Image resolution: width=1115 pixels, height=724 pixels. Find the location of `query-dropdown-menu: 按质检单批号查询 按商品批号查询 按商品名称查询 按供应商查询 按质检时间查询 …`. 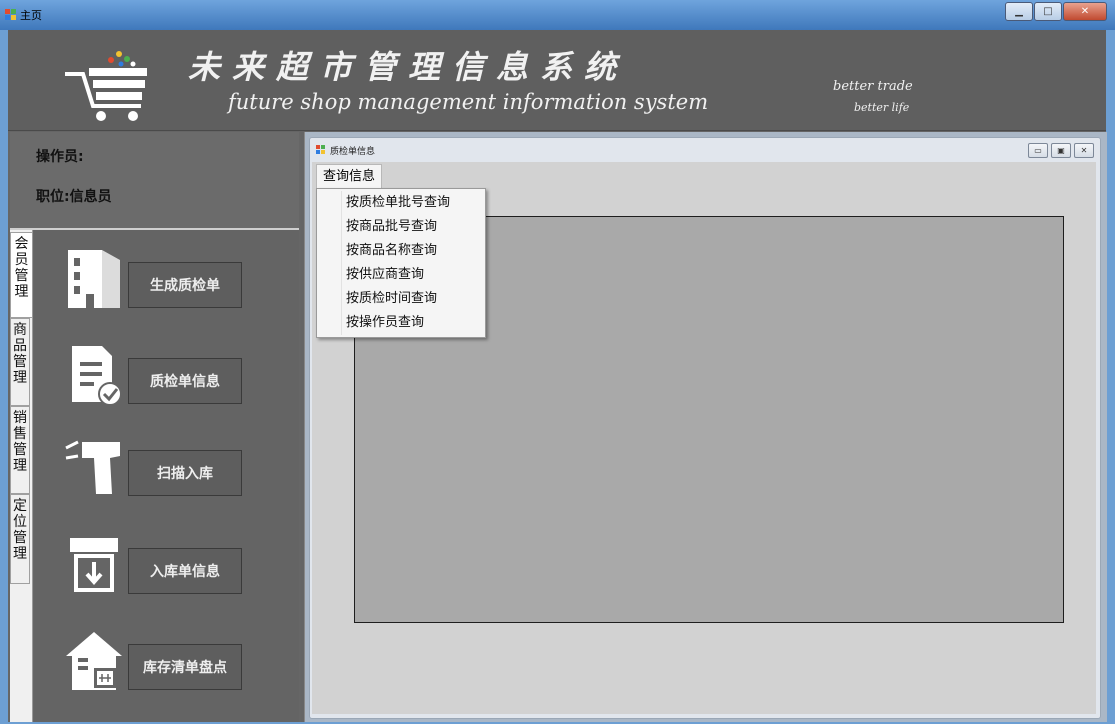

query-dropdown-menu: 按质检单批号查询 按商品批号查询 按商品名称查询 按供应商查询 按质检时间查询 … is located at coordinates (401, 263).